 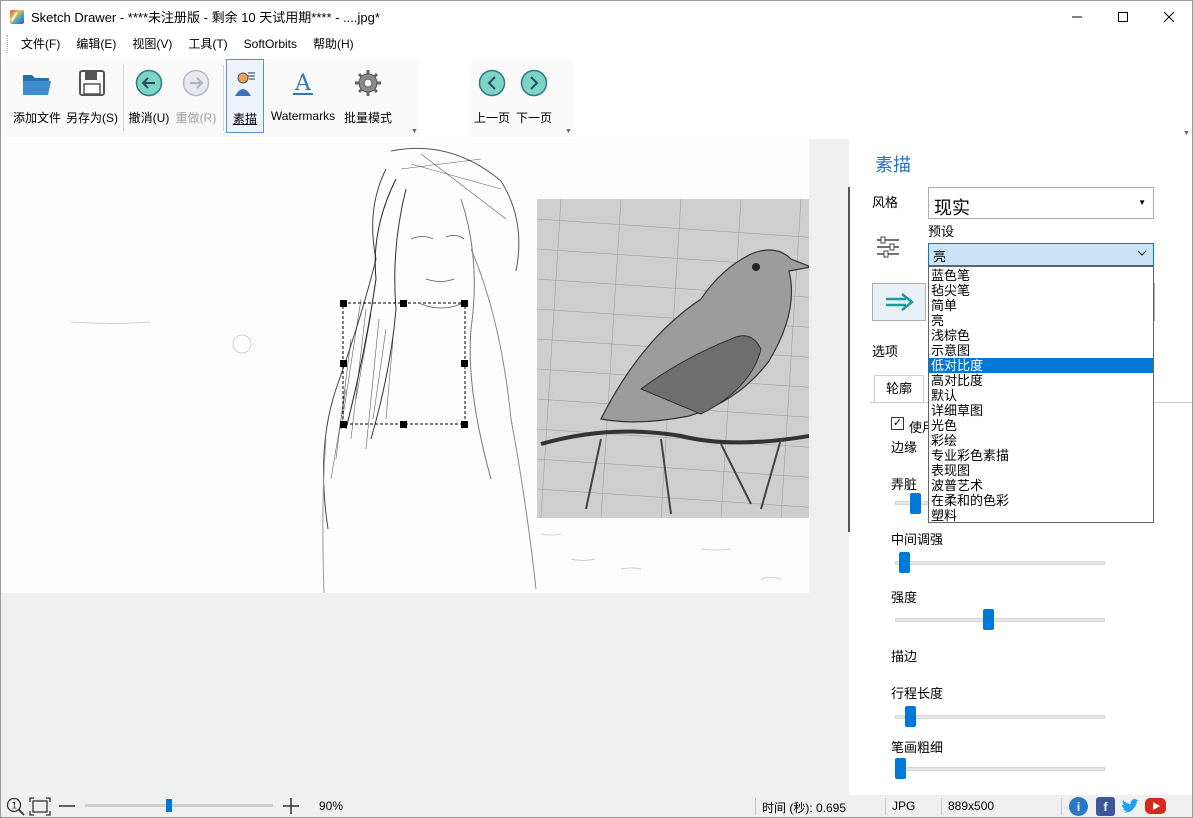 I want to click on prev-page-button: 上一页, so click(x=492, y=96).